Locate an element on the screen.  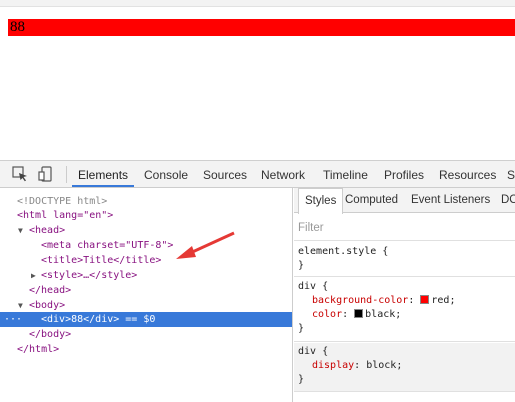
style-prop-color: color: black; is located at coordinates (404, 315).